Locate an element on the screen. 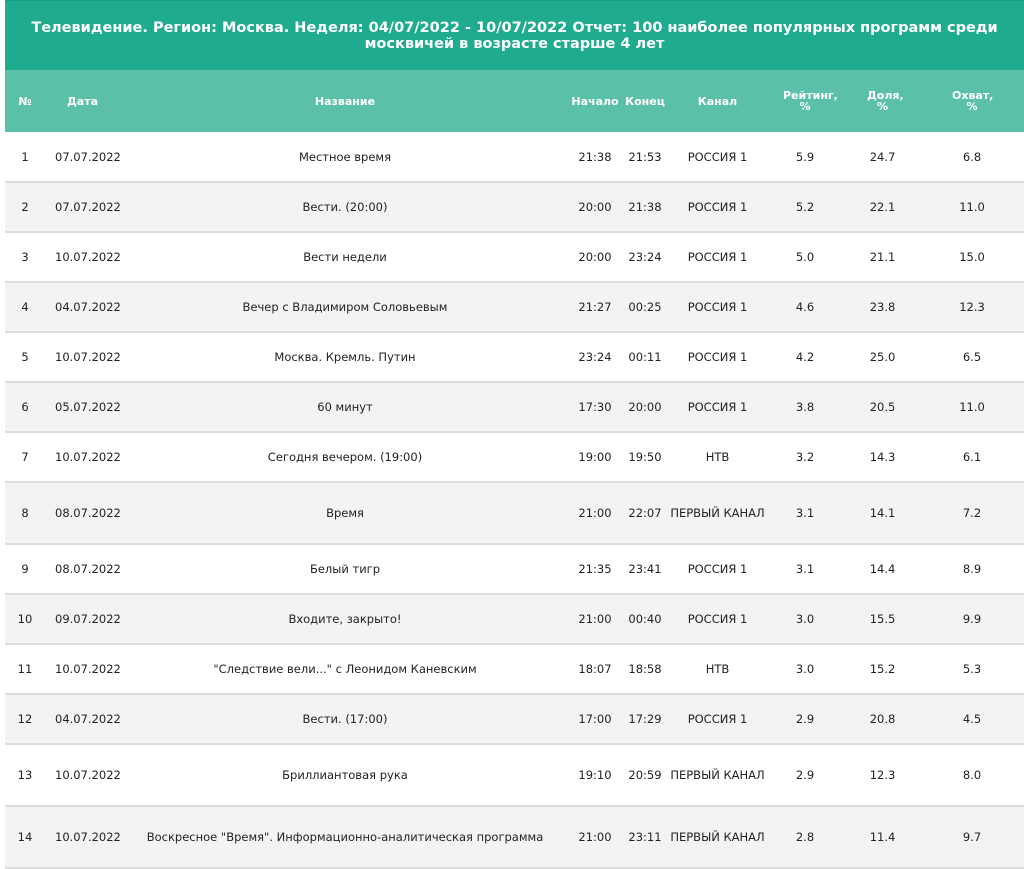  cell-num: 11 is located at coordinates (25, 669).